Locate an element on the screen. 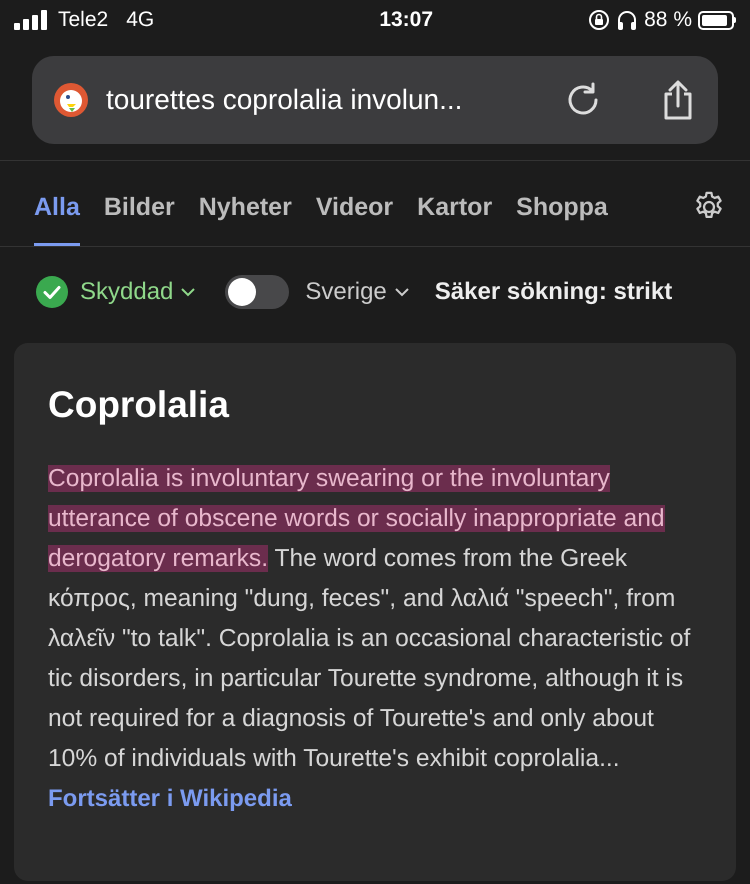 The image size is (750, 884). wikipedia-link: Fortsätter i Wikipedia is located at coordinates (170, 798).